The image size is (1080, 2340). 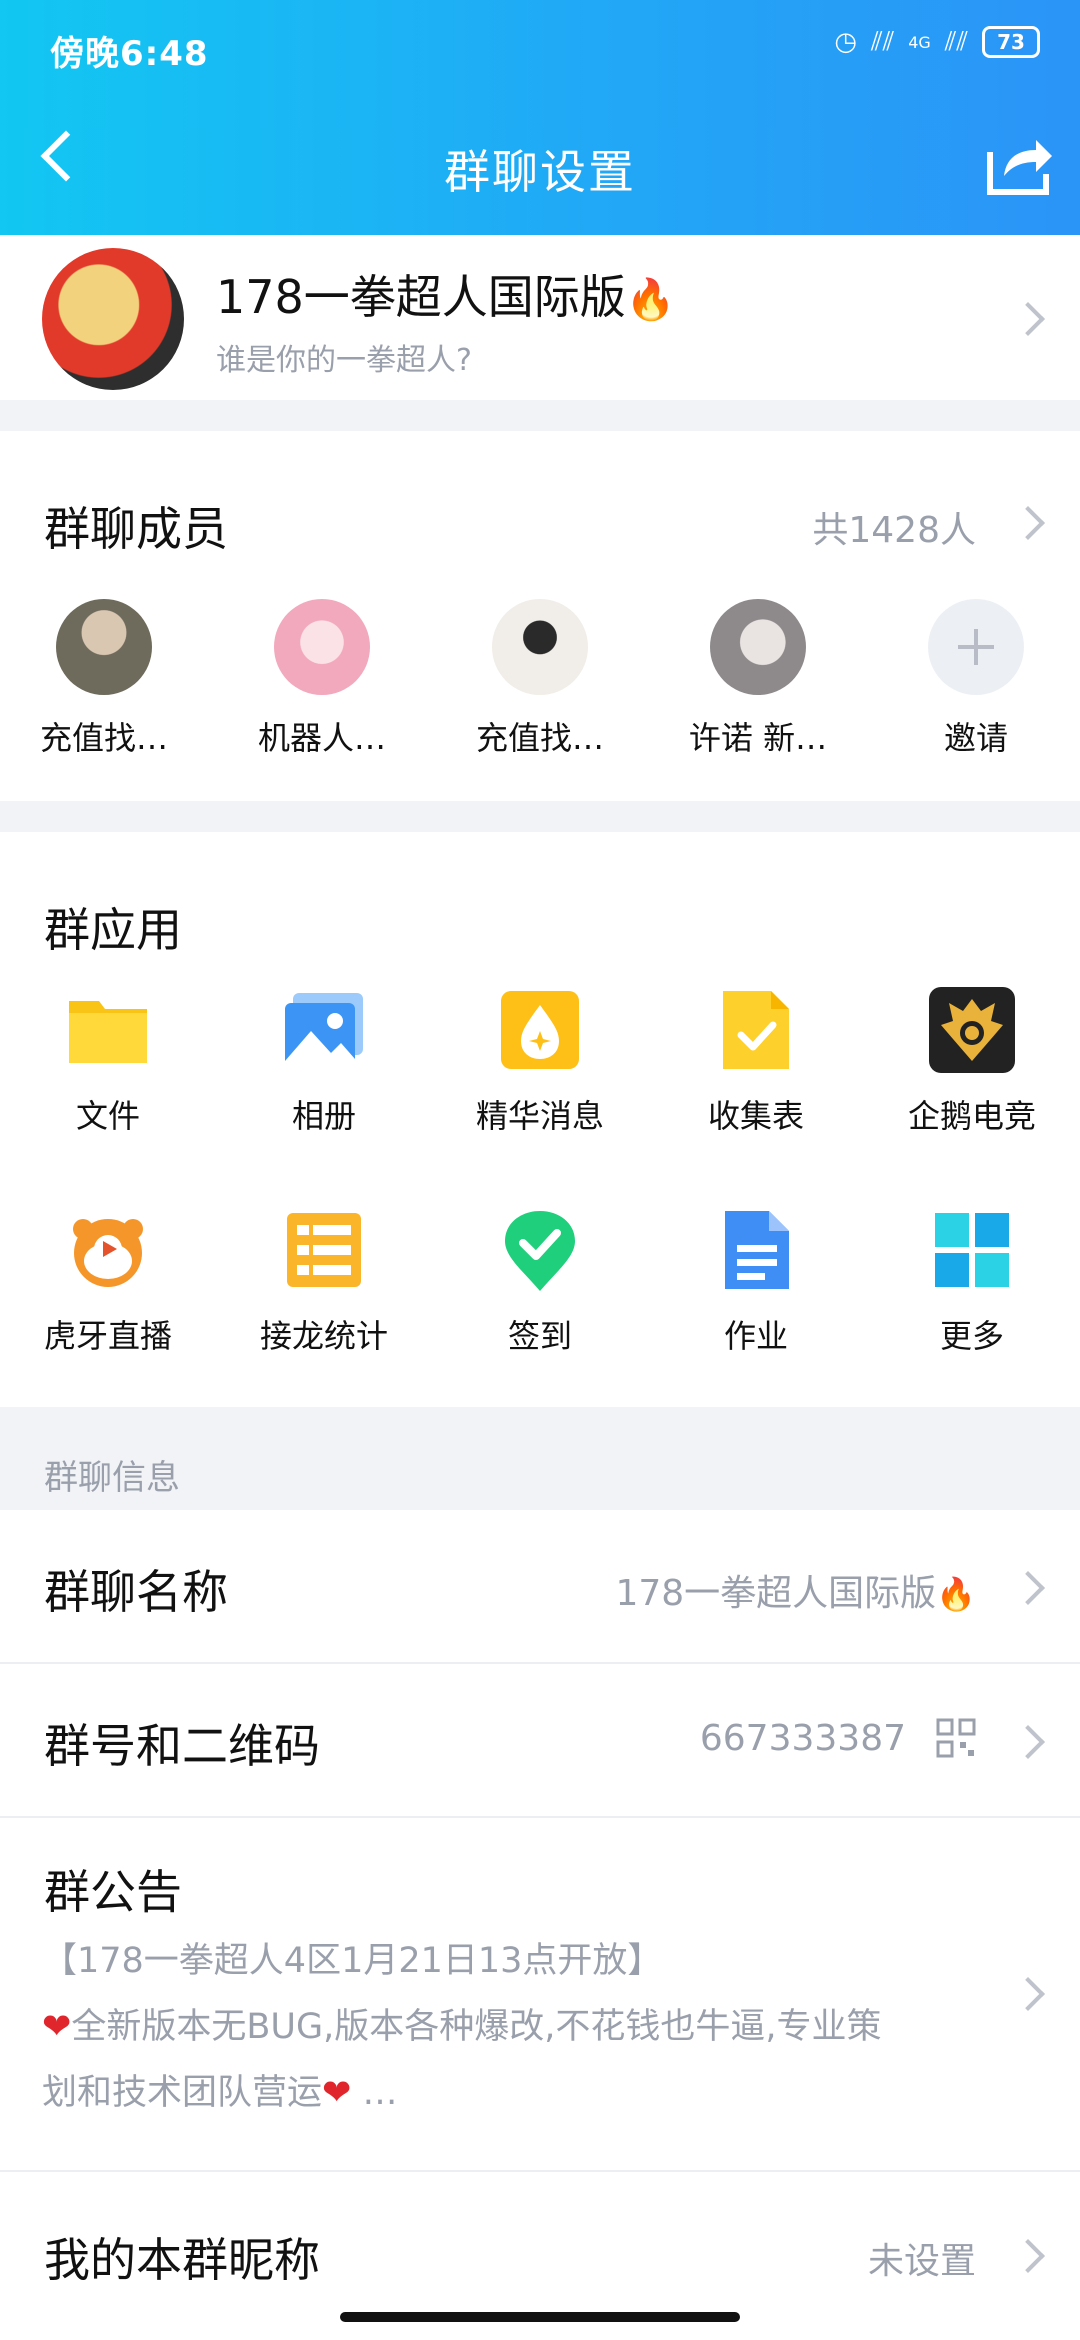 What do you see at coordinates (540, 1250) in the screenshot?
I see `checkin-icon` at bounding box center [540, 1250].